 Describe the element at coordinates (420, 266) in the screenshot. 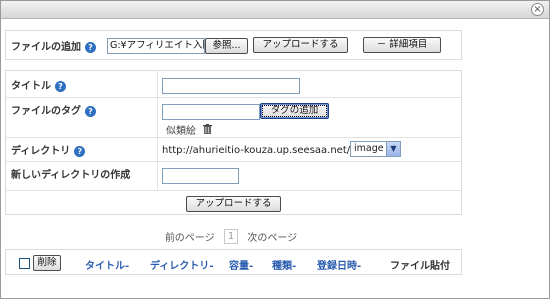

I see `column-file-paste: ファイル貼付` at that location.